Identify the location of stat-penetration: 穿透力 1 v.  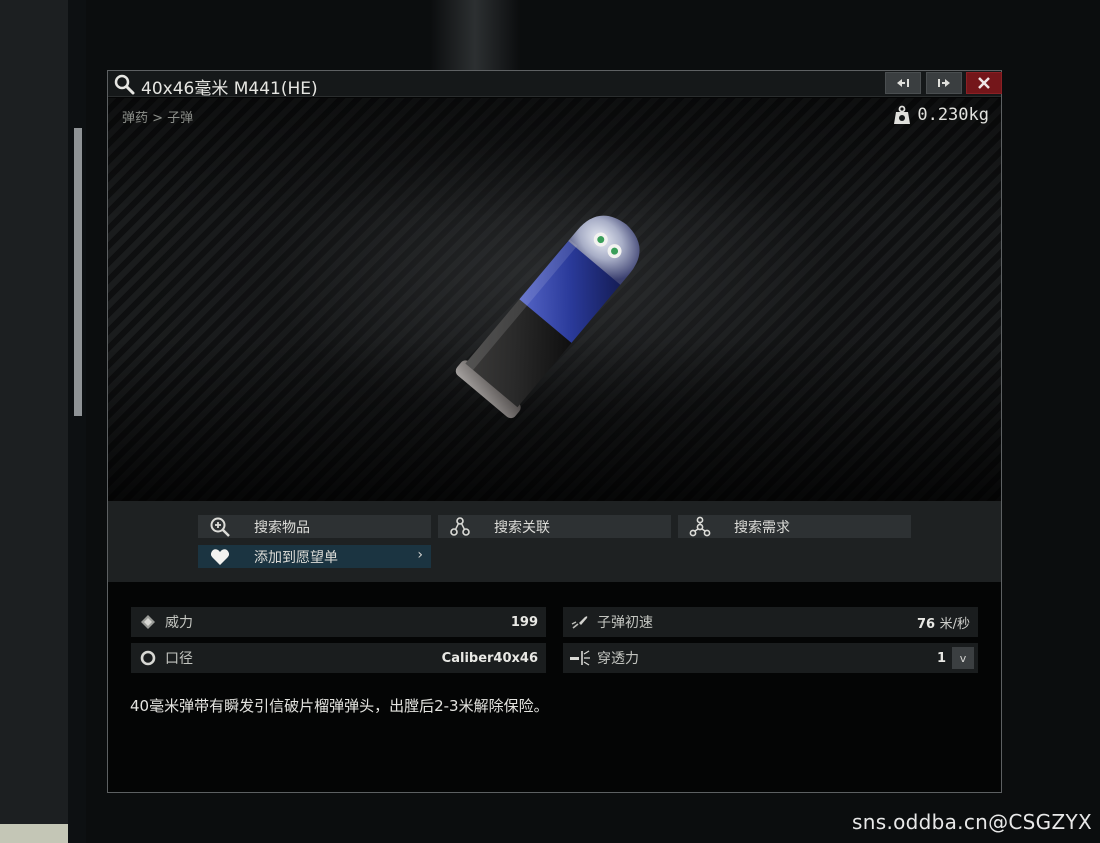
(770, 658).